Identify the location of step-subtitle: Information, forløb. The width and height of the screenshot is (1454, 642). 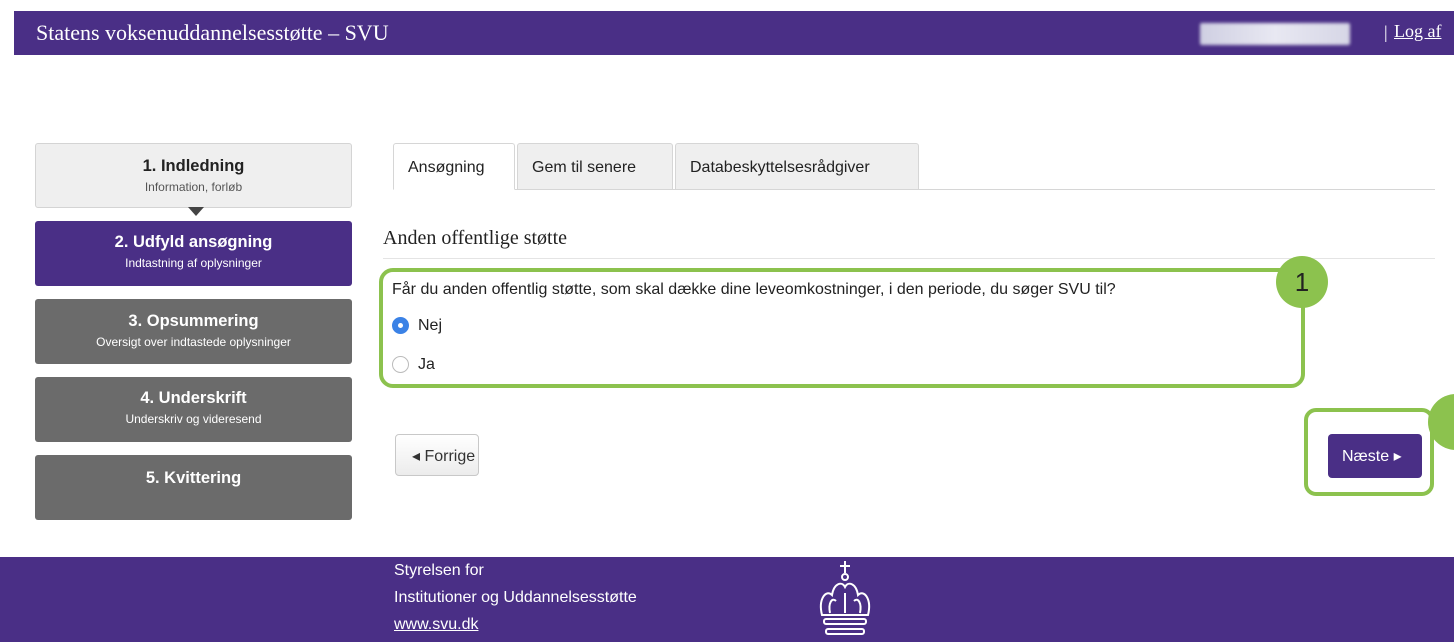
(193, 187).